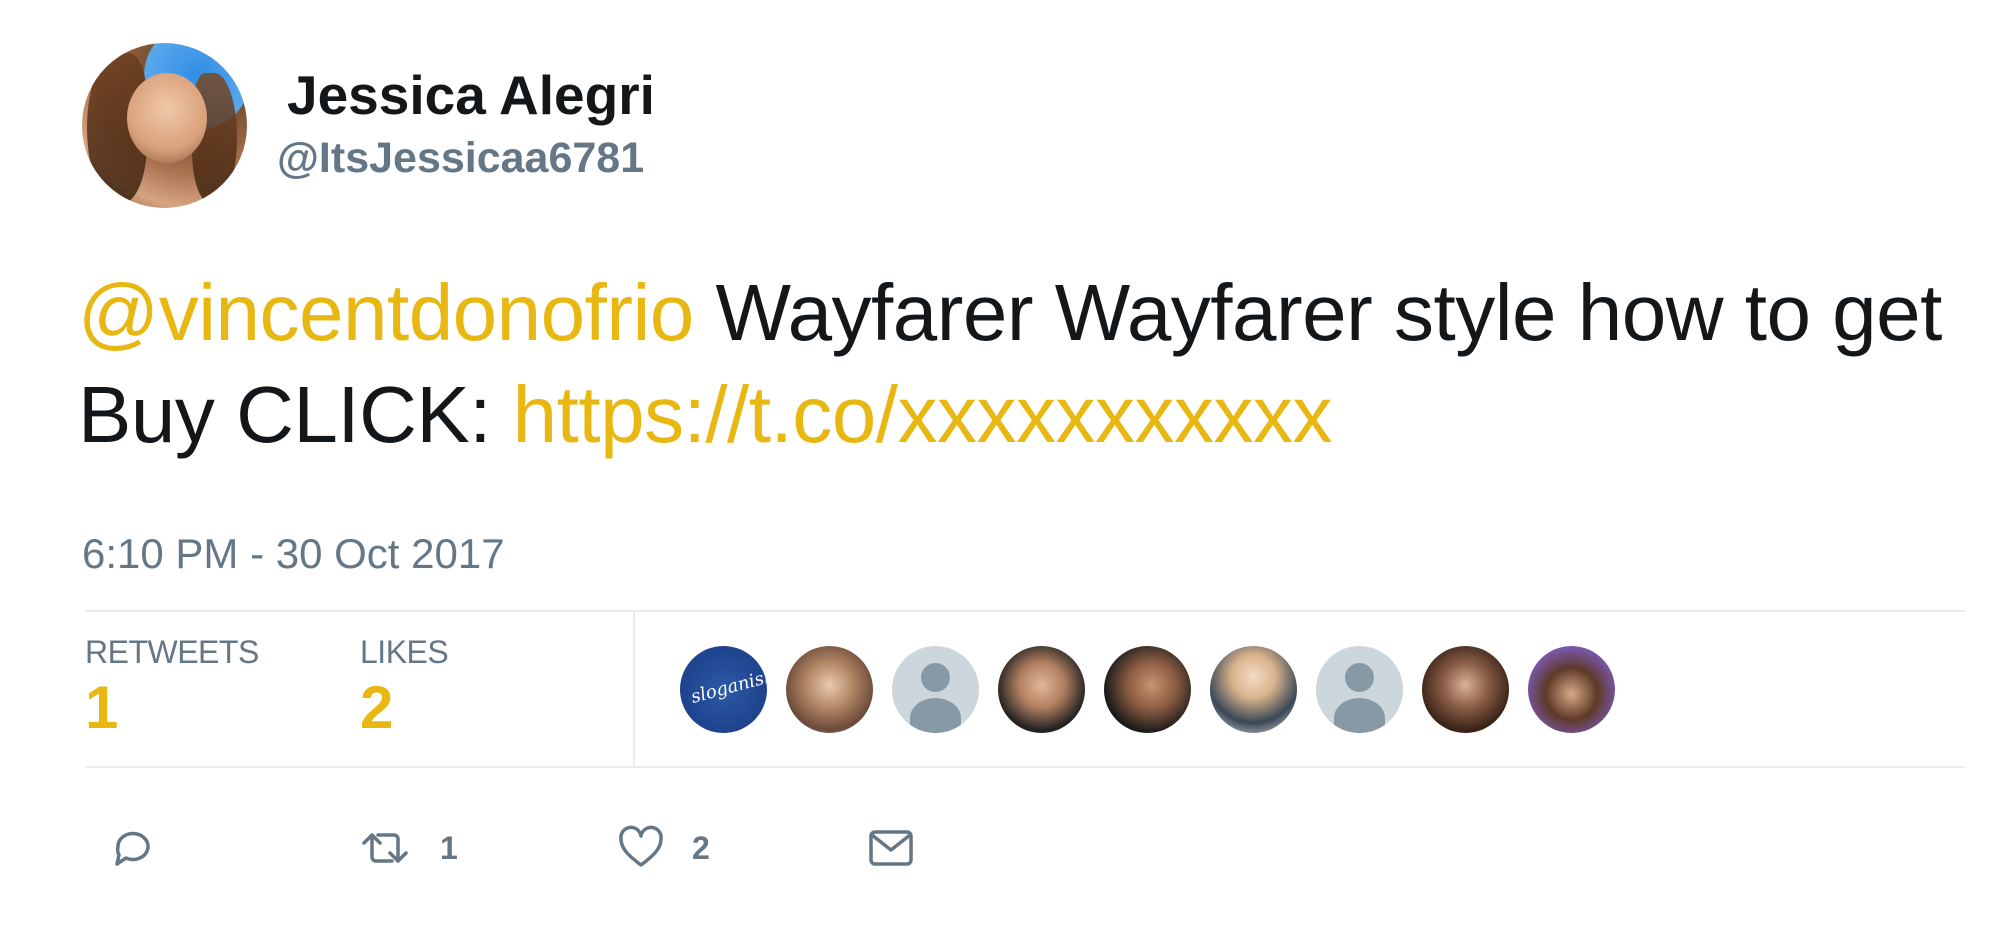 This screenshot has width=2000, height=952. Describe the element at coordinates (167, 117) in the screenshot. I see `avatar-face` at that location.